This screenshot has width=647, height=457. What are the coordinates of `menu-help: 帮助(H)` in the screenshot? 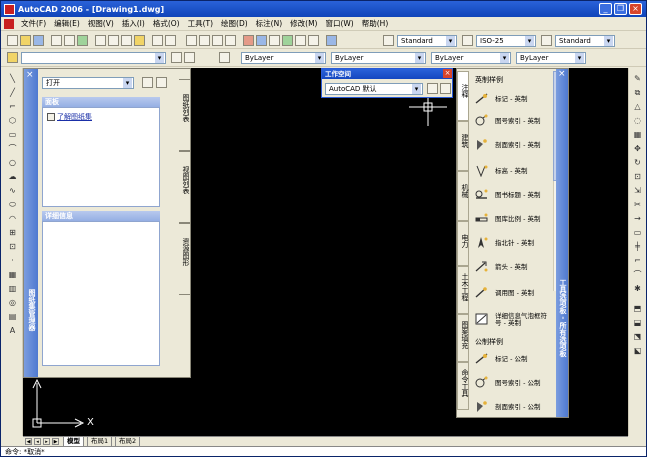 It's located at (375, 23).